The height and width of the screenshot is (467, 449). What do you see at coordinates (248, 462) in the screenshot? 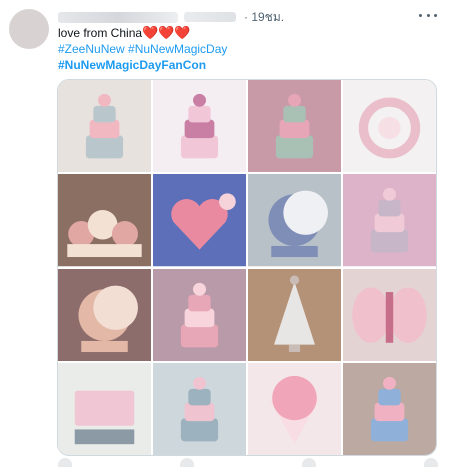
I see `action-bar` at bounding box center [248, 462].